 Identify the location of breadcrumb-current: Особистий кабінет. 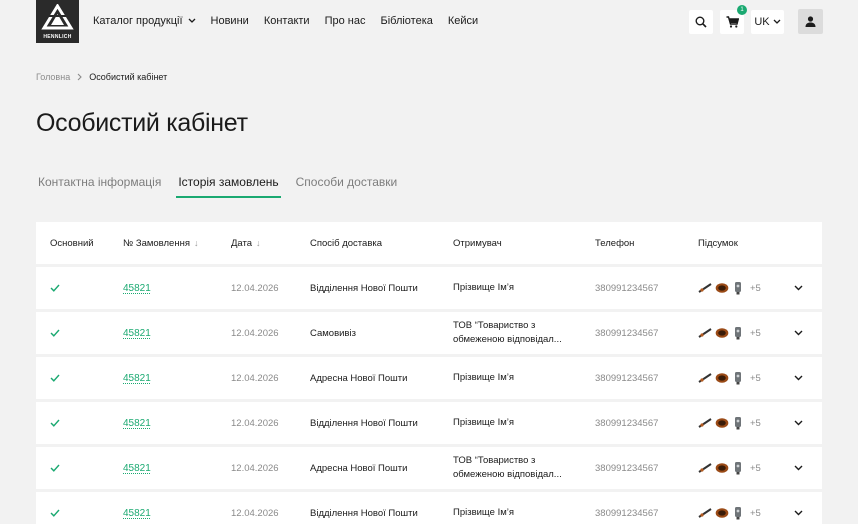
(128, 77).